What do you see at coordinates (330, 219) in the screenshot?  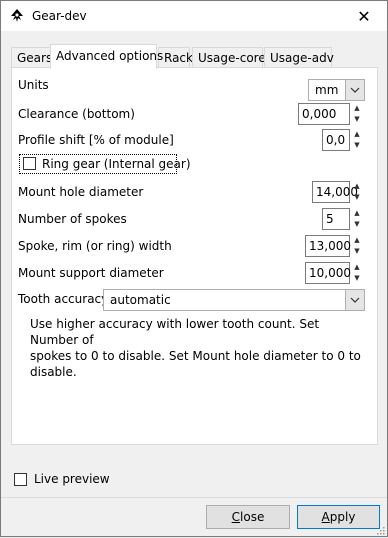 I see `spokes-value: 5` at bounding box center [330, 219].